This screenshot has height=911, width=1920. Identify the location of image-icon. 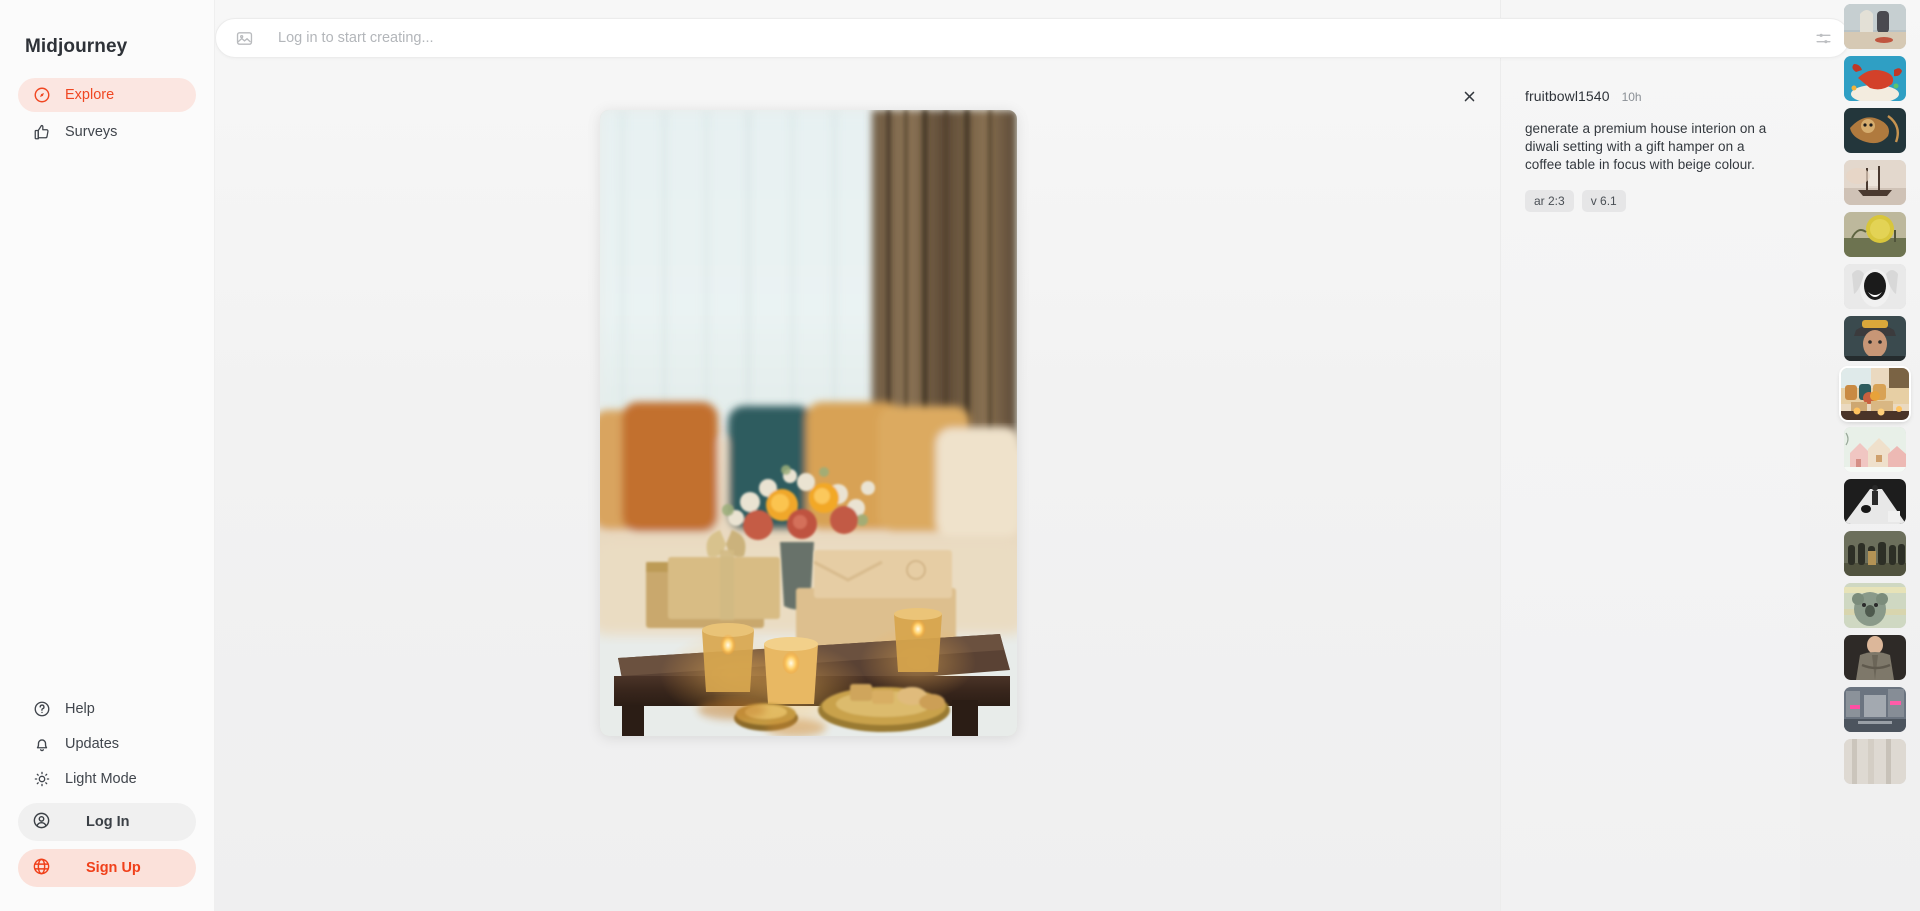
(244, 38).